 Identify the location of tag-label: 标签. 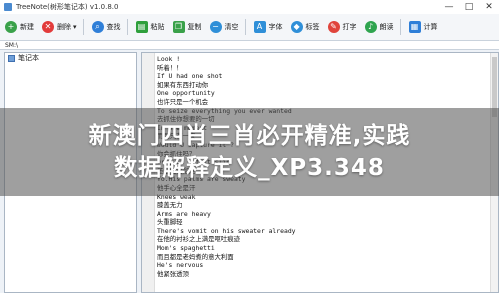
(312, 27).